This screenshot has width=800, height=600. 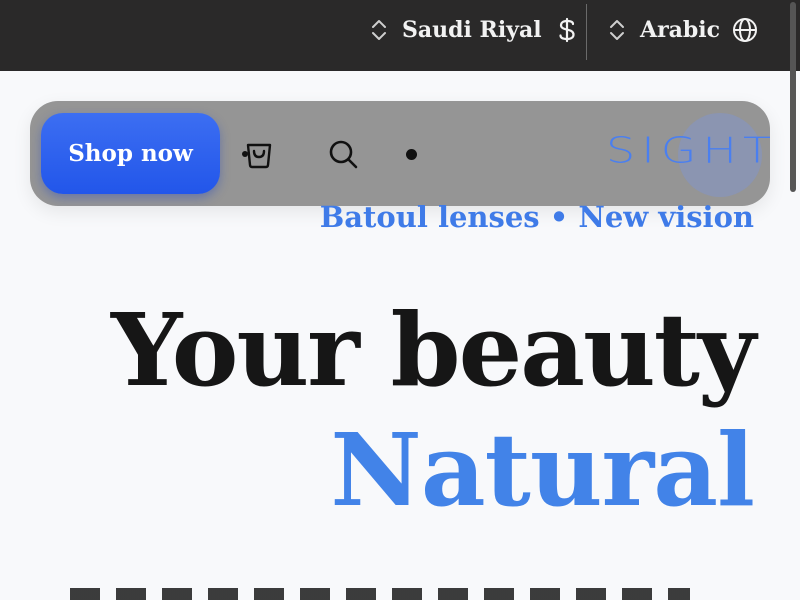 What do you see at coordinates (688, 150) in the screenshot?
I see `brand-logo: SIGHT` at bounding box center [688, 150].